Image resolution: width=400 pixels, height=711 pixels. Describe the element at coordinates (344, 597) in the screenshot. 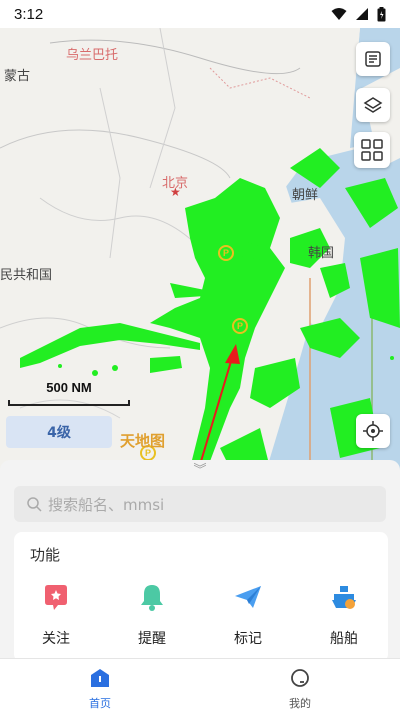

I see `ship-icon` at that location.